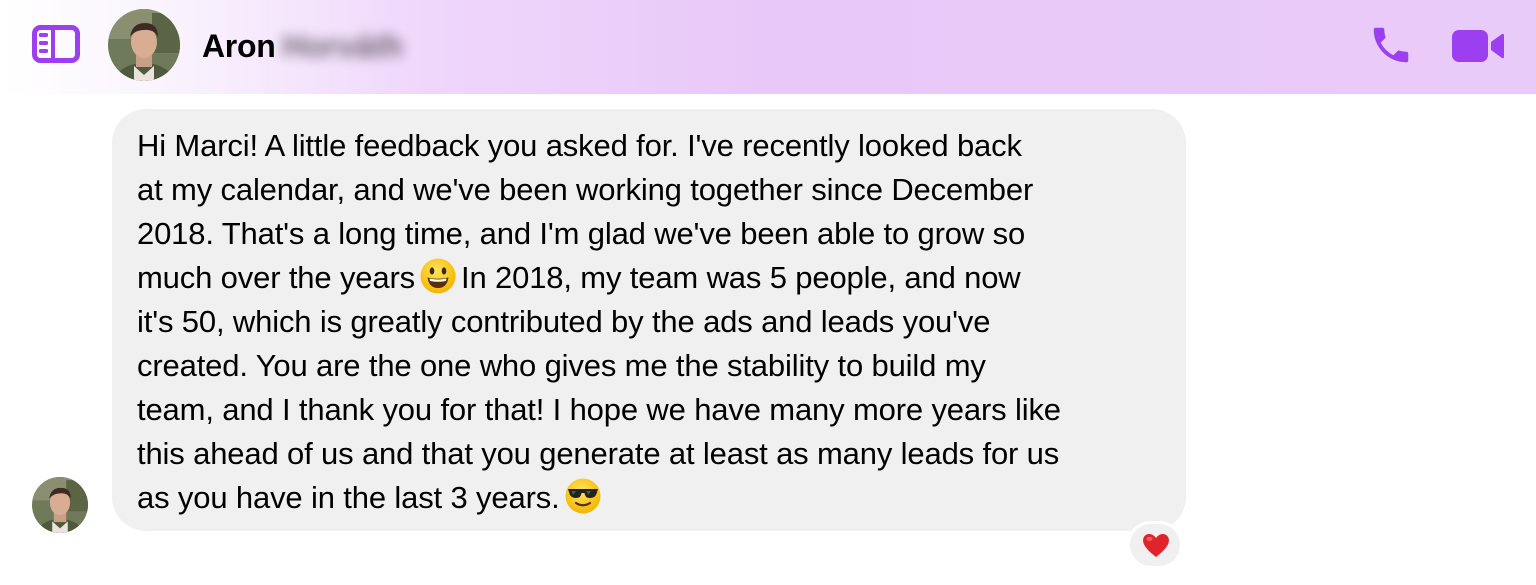 The height and width of the screenshot is (585, 1536). I want to click on message-line-part: In 2018, my team was 5 people, and now, so click(741, 277).